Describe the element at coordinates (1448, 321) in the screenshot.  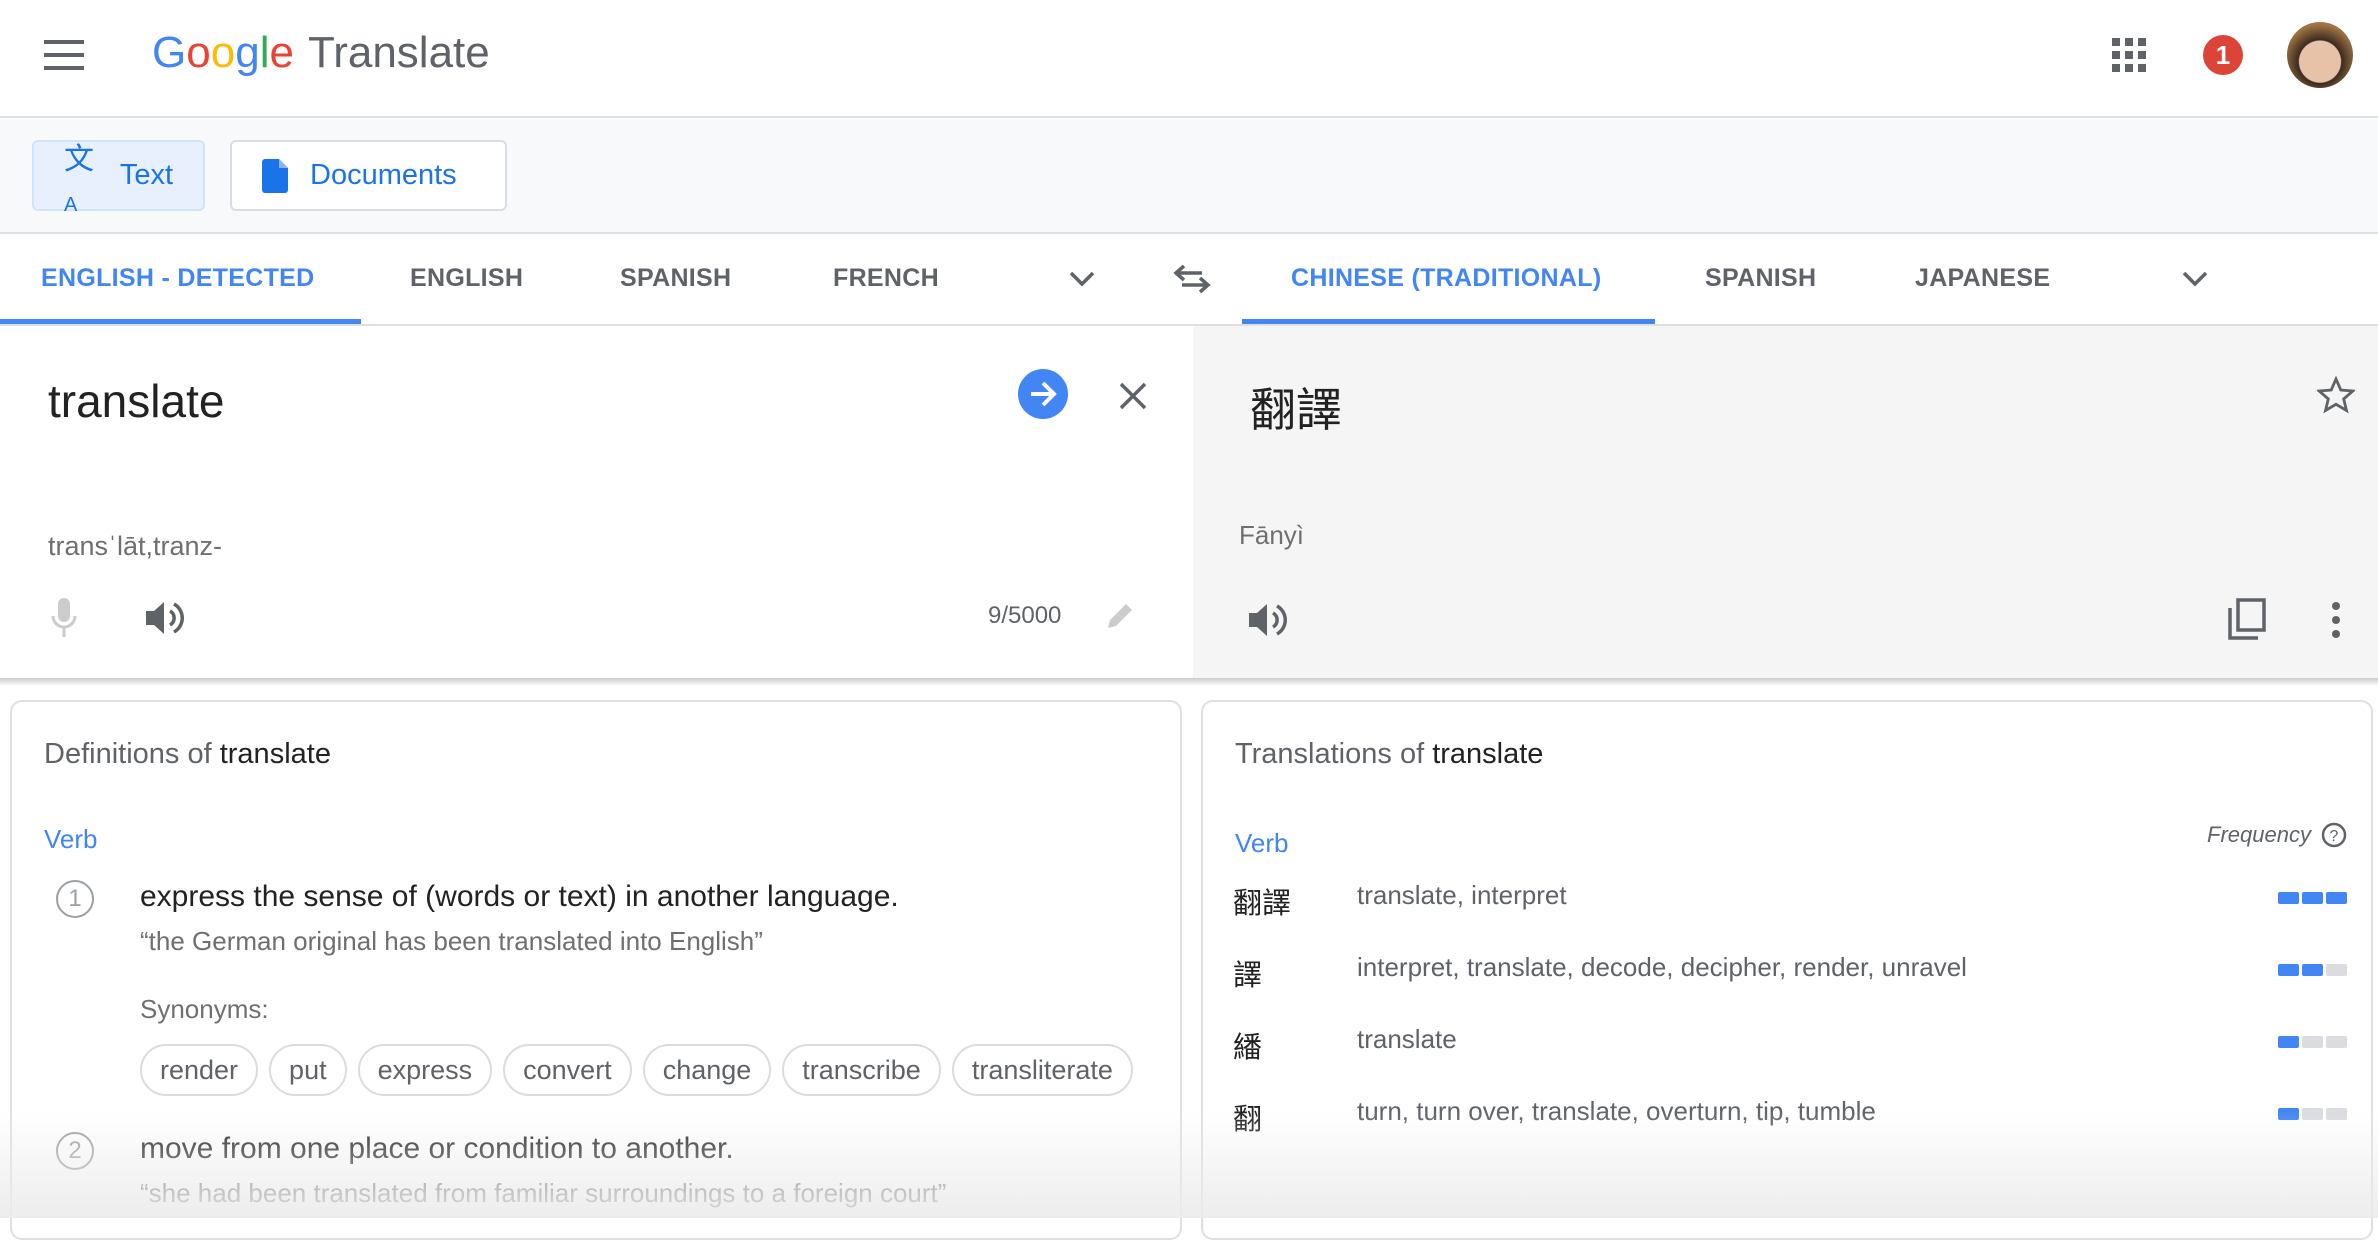
I see `target-tab-indicator` at that location.